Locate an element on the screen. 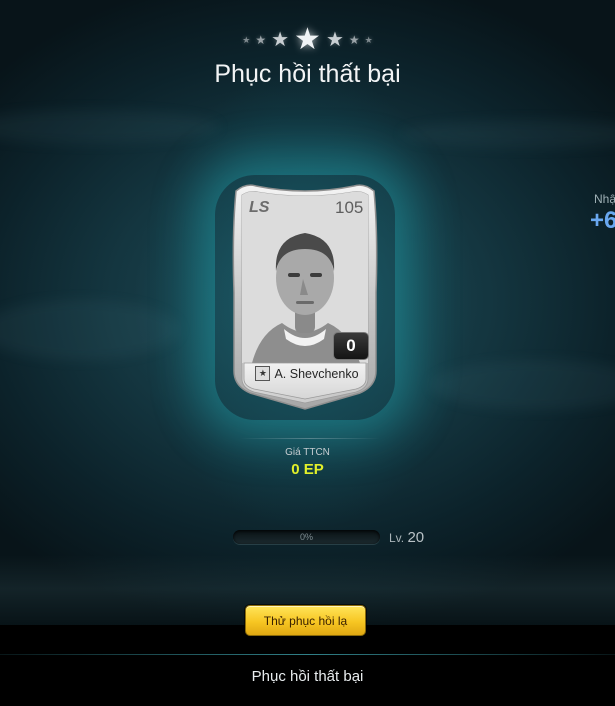 This screenshot has width=615, height=706. star-icon: ★ is located at coordinates (263, 373).